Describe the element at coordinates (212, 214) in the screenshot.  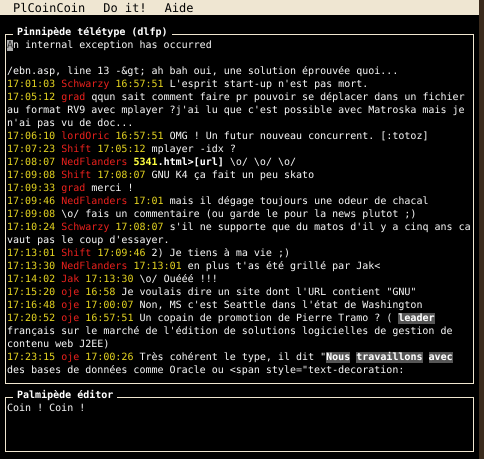
I see `chat-post: 17:09:08 \o/ fais un commentaire (ou garde le pour la news plutot ;)` at that location.